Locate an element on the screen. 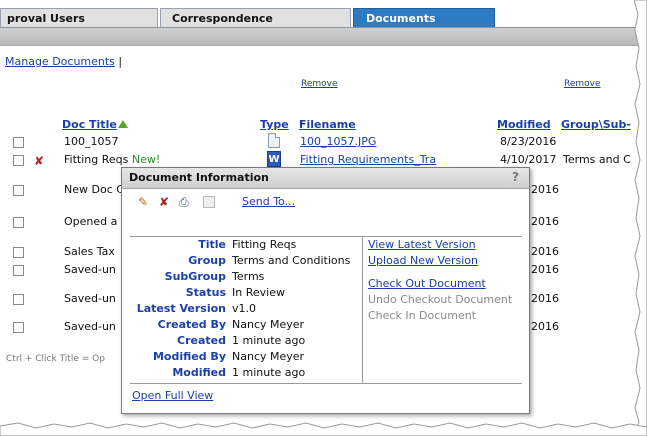 This screenshot has height=436, width=647. field-value-modified-by: Nancy Meyer is located at coordinates (268, 356).